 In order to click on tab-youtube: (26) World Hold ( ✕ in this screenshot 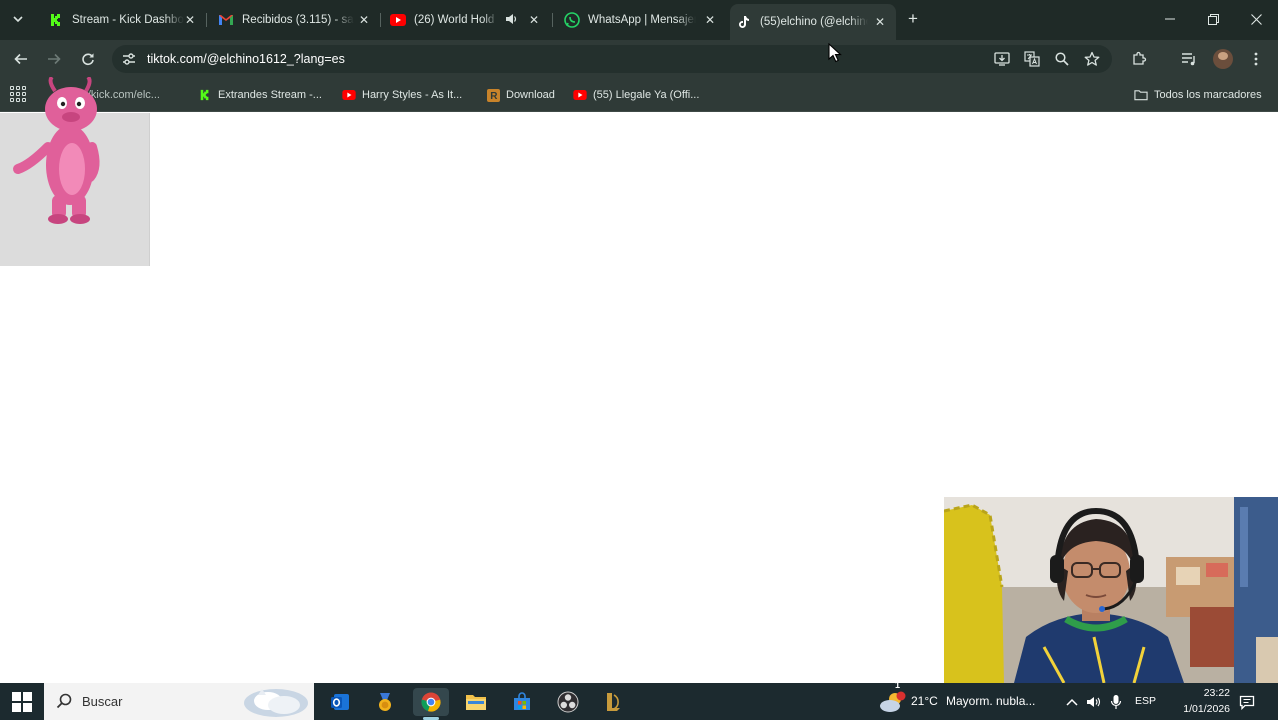, I will do `click(468, 20)`.